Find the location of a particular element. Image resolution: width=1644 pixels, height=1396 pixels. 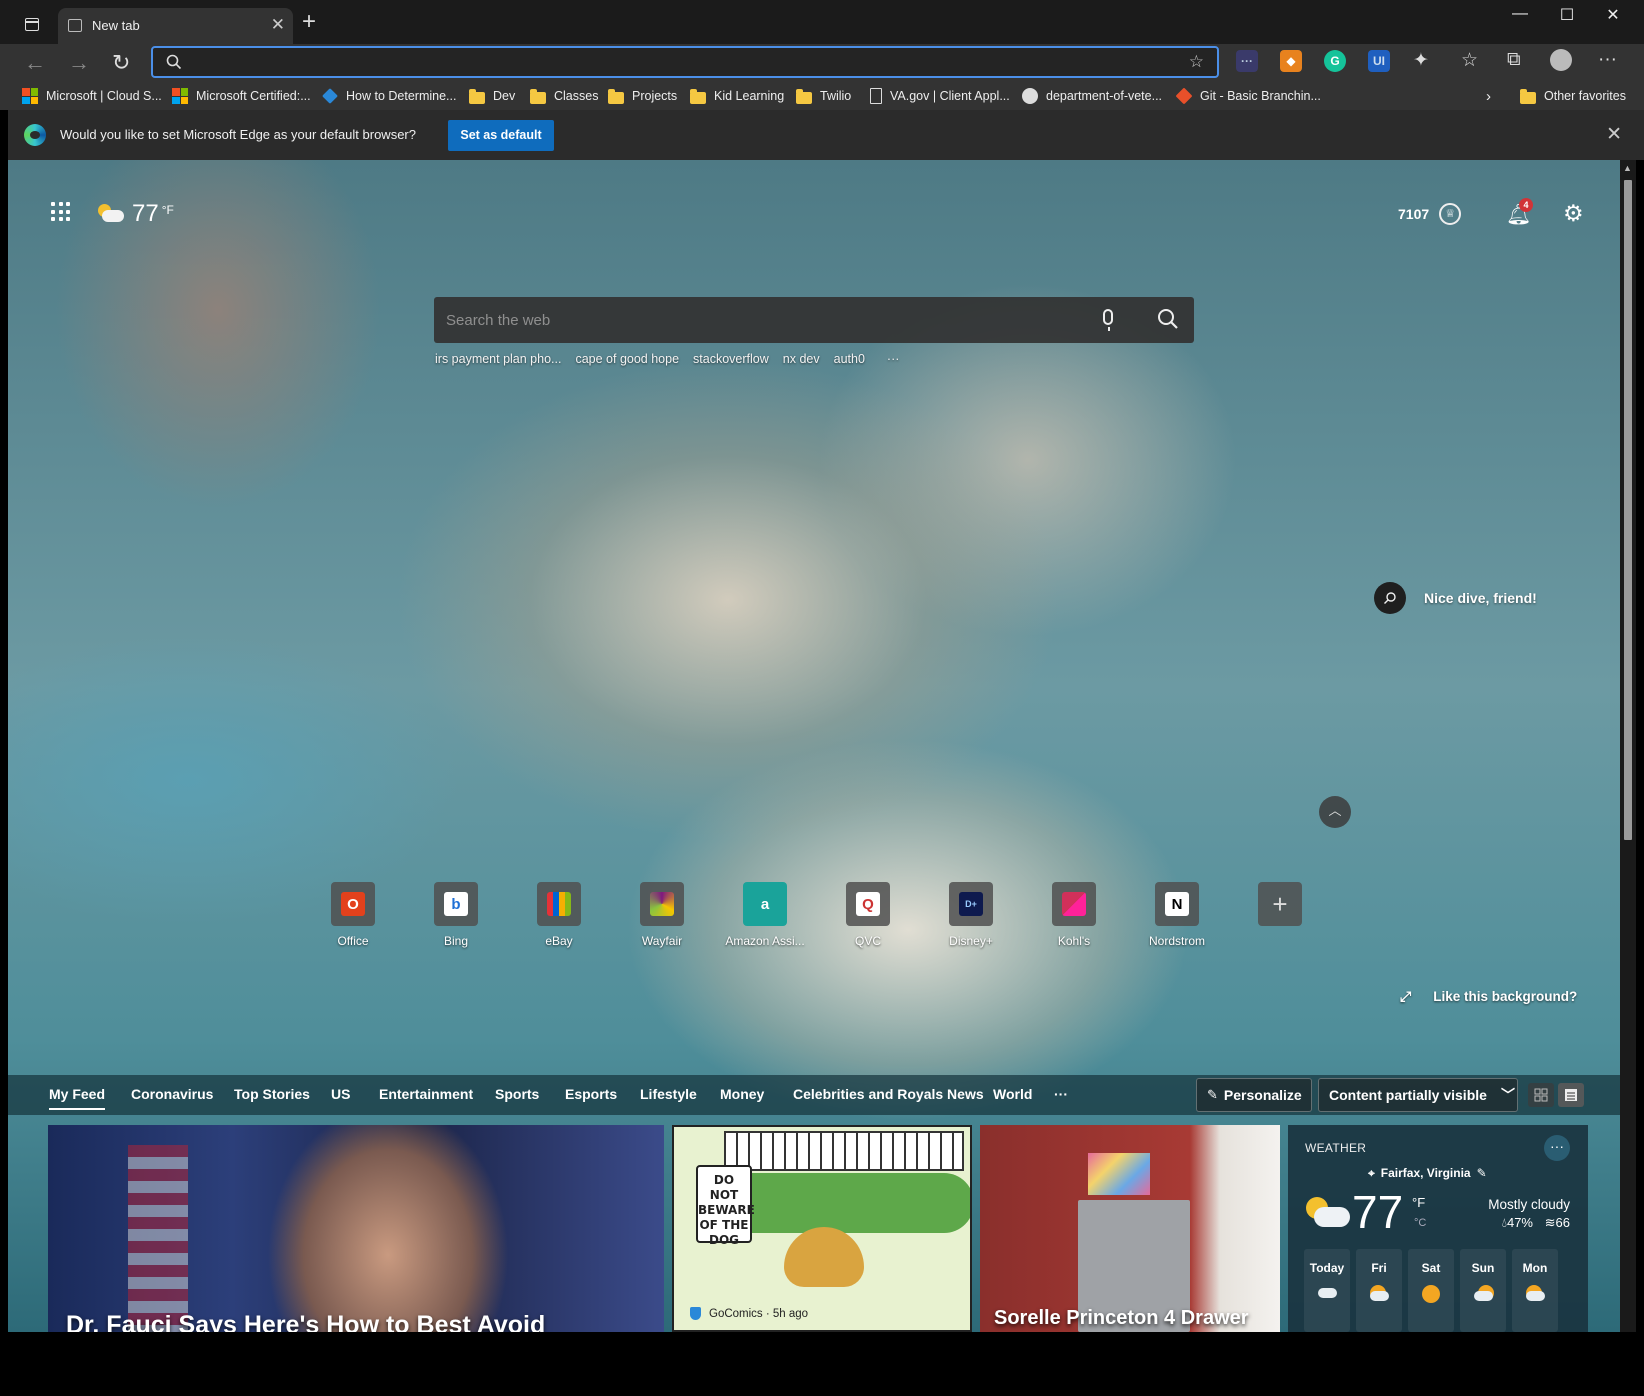

app-launcher-icon is located at coordinates (61, 212).